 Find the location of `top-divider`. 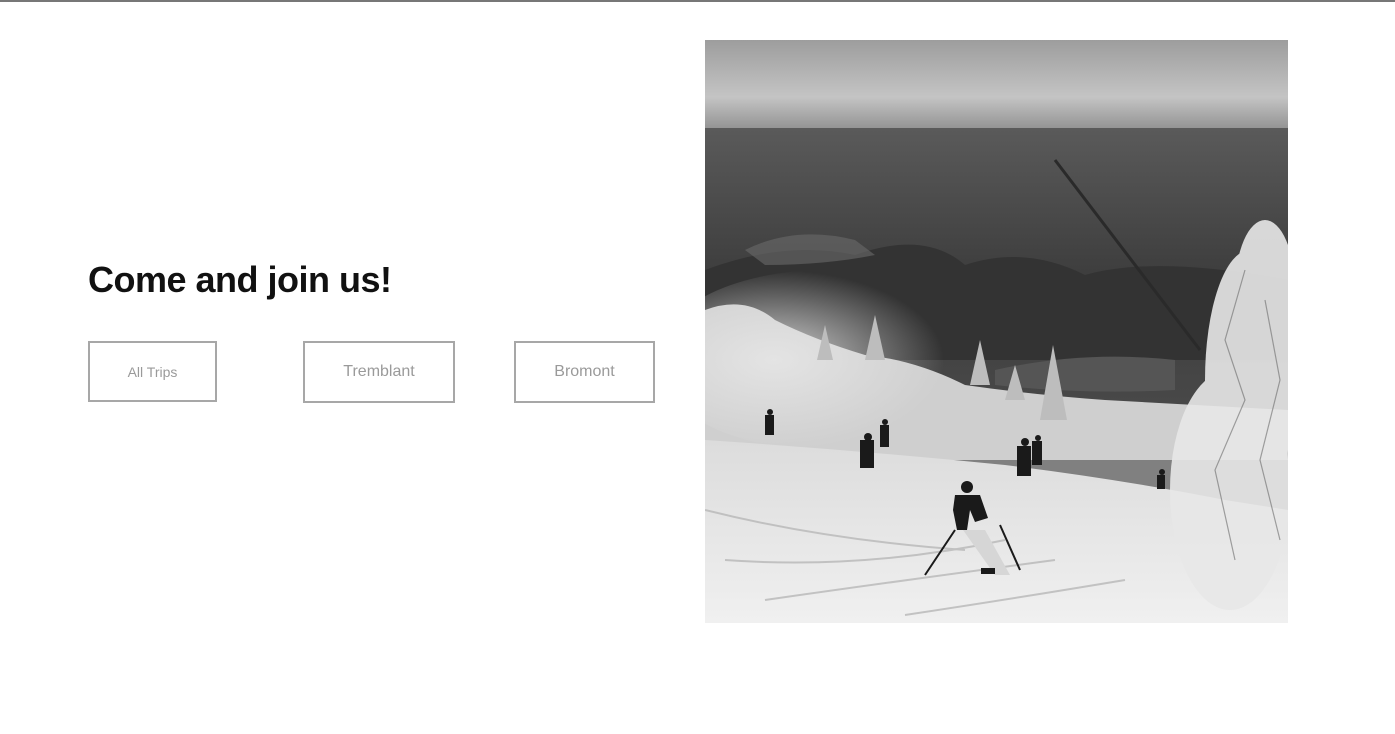

top-divider is located at coordinates (697, 1).